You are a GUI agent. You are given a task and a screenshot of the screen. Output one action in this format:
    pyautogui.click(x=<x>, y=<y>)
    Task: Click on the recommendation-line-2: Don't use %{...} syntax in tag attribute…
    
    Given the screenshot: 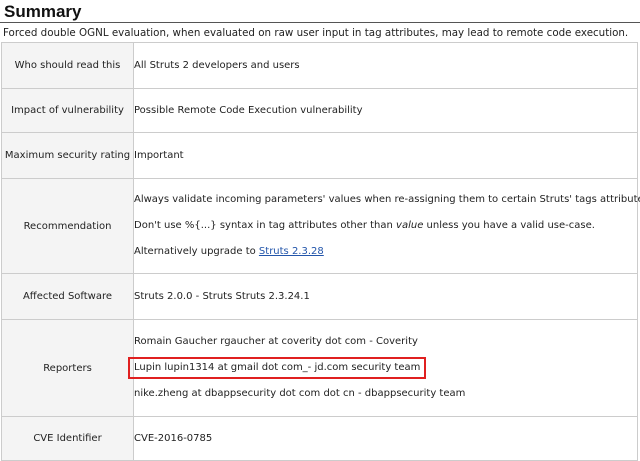 What is the action you would take?
    pyautogui.click(x=385, y=226)
    